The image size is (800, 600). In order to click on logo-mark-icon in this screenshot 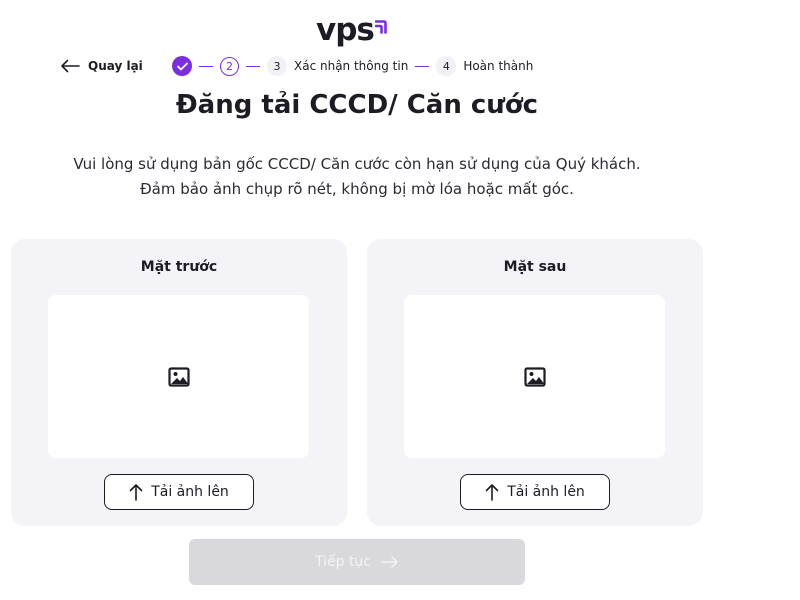, I will do `click(380, 27)`.